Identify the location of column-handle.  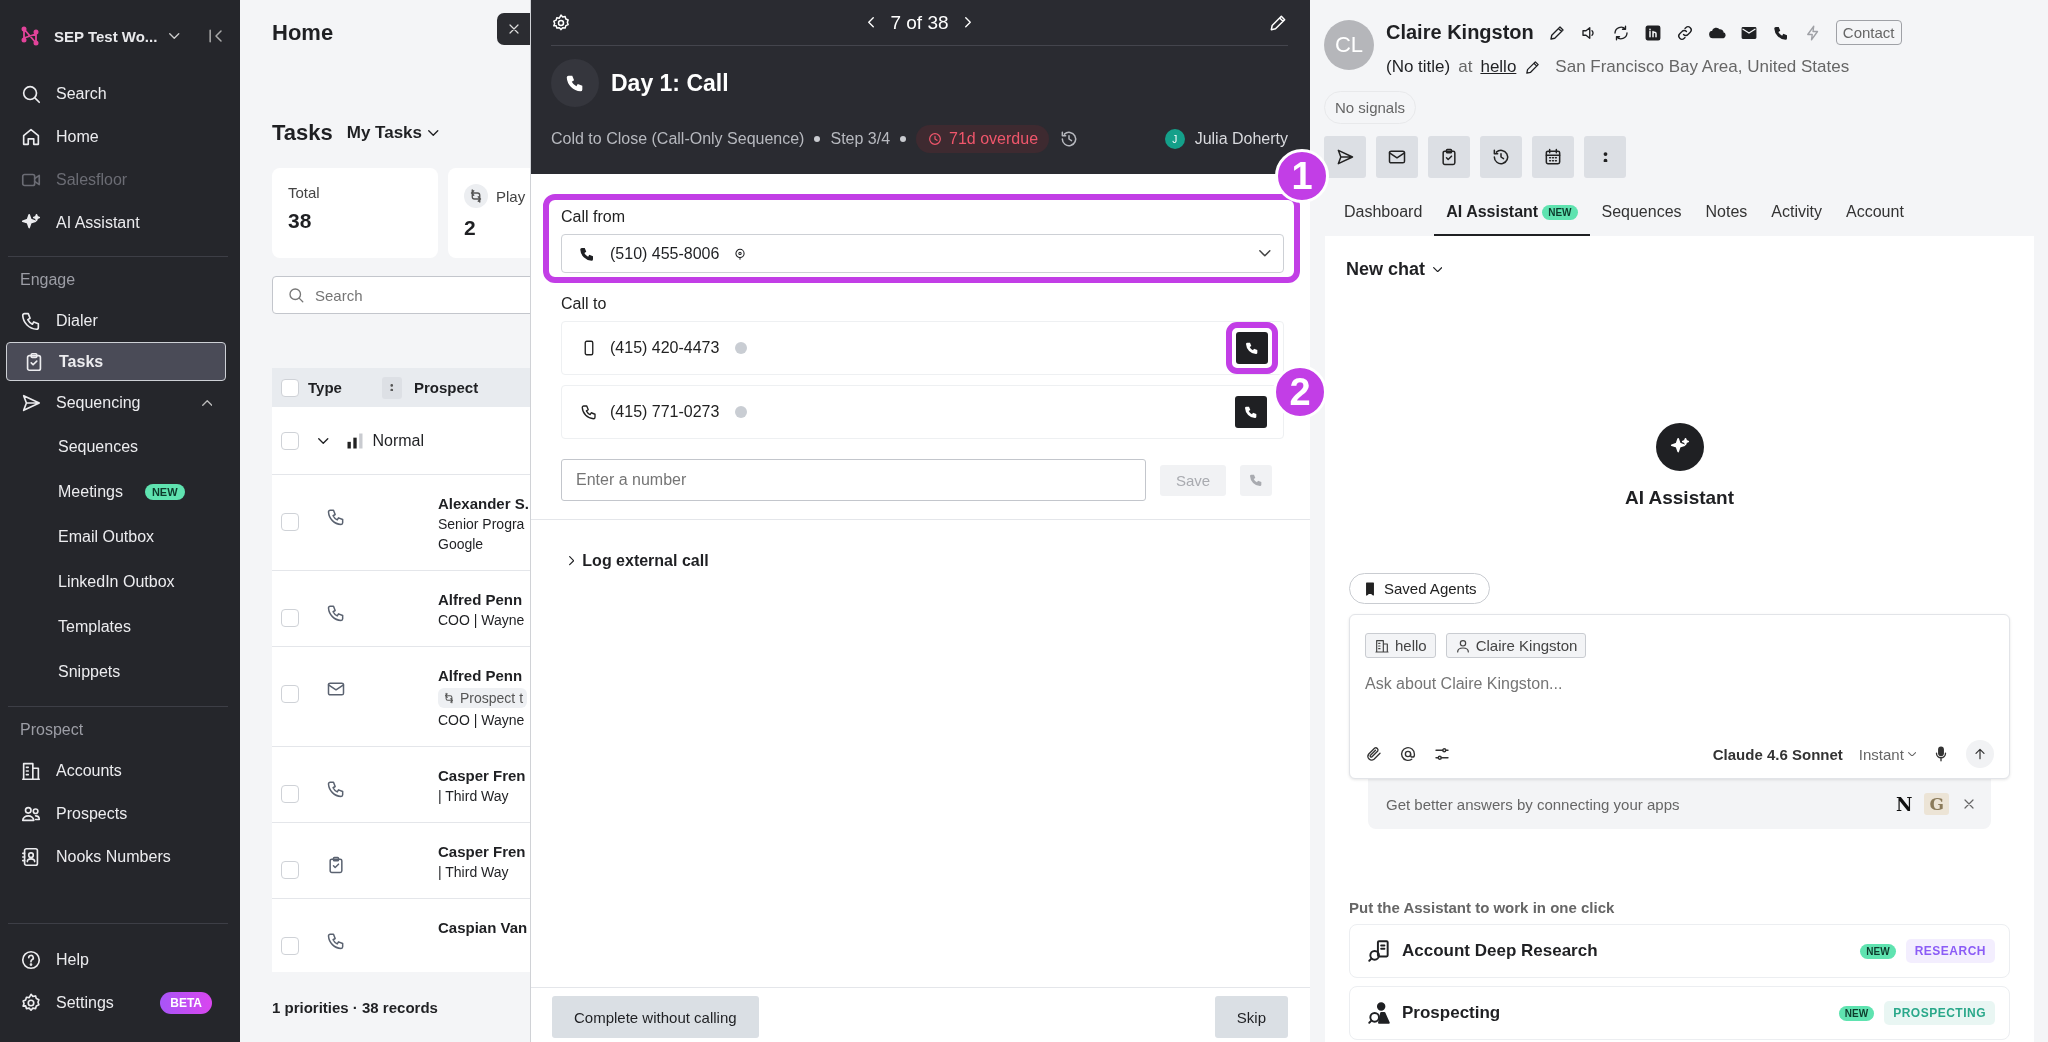
(392, 387).